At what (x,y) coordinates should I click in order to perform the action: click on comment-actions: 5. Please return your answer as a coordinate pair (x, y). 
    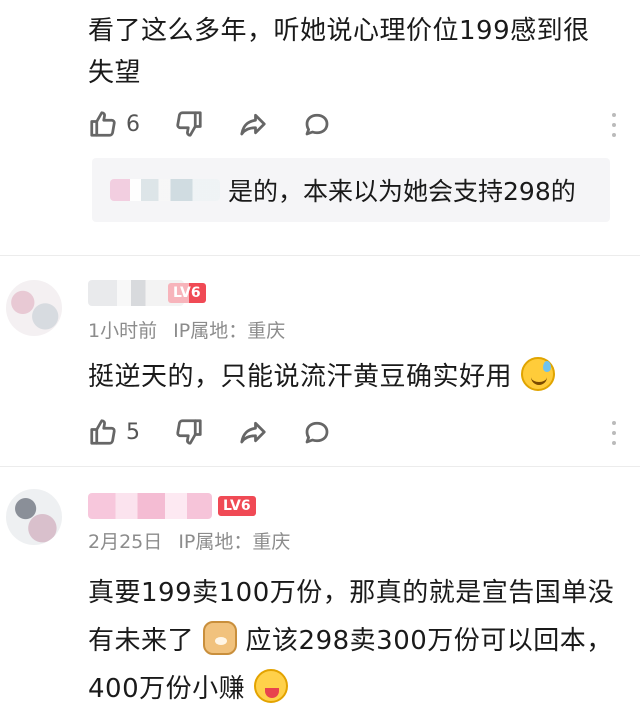
    Looking at the image, I should click on (227, 432).